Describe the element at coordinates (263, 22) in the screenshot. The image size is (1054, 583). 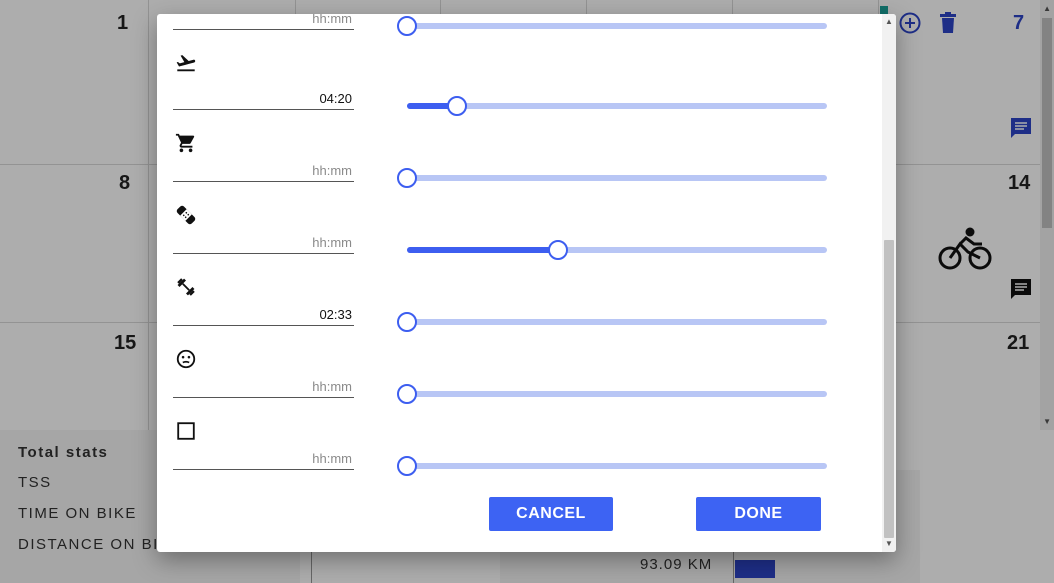
I see `time-input-row-0: hh:mm` at that location.